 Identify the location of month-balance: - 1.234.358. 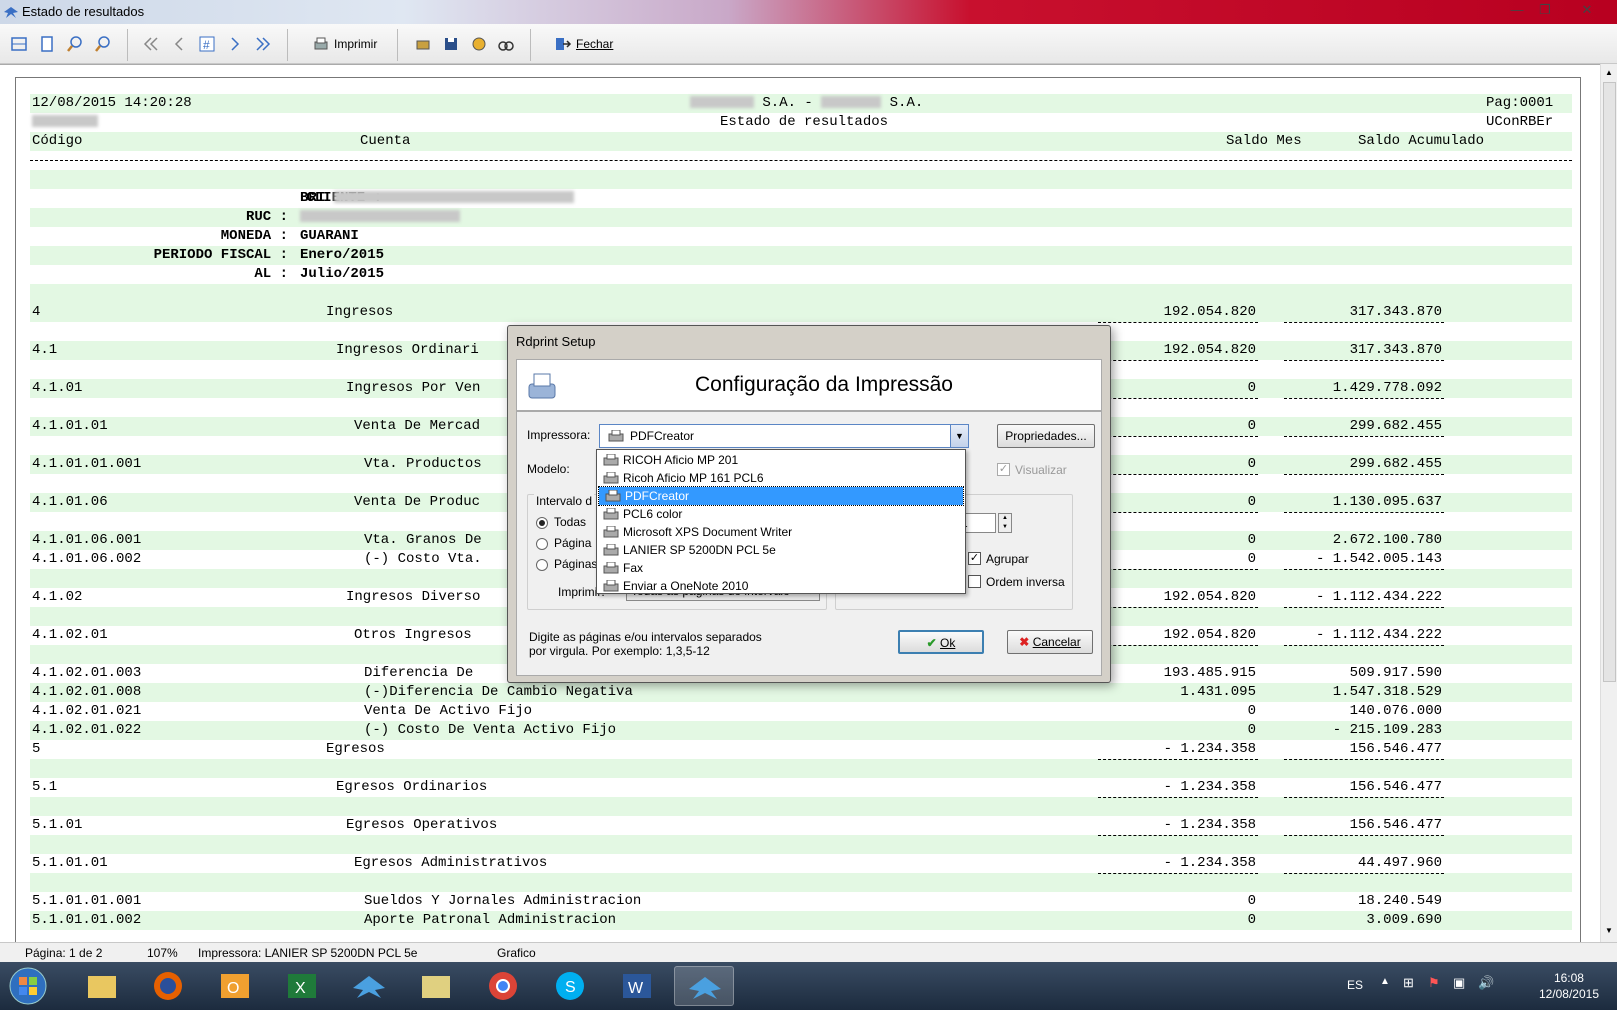
(1209, 787).